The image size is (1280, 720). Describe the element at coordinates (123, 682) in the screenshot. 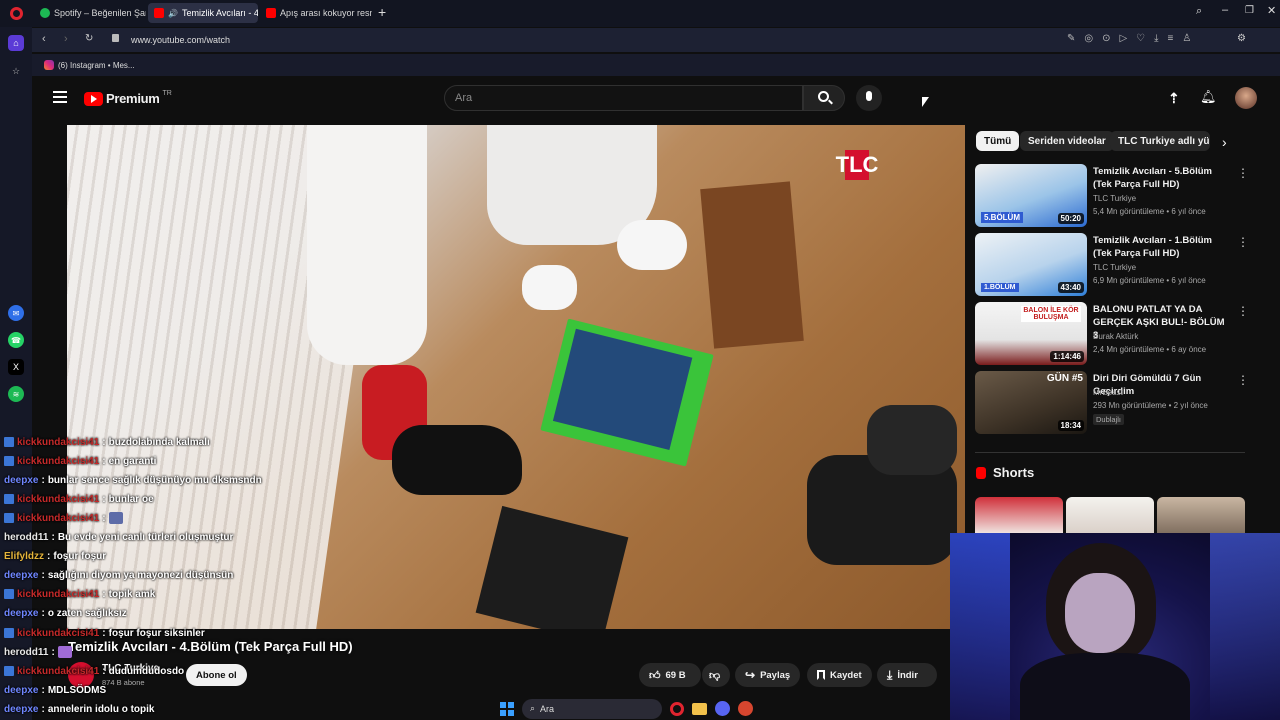

I see `subscriber-count: 874 B abone` at that location.